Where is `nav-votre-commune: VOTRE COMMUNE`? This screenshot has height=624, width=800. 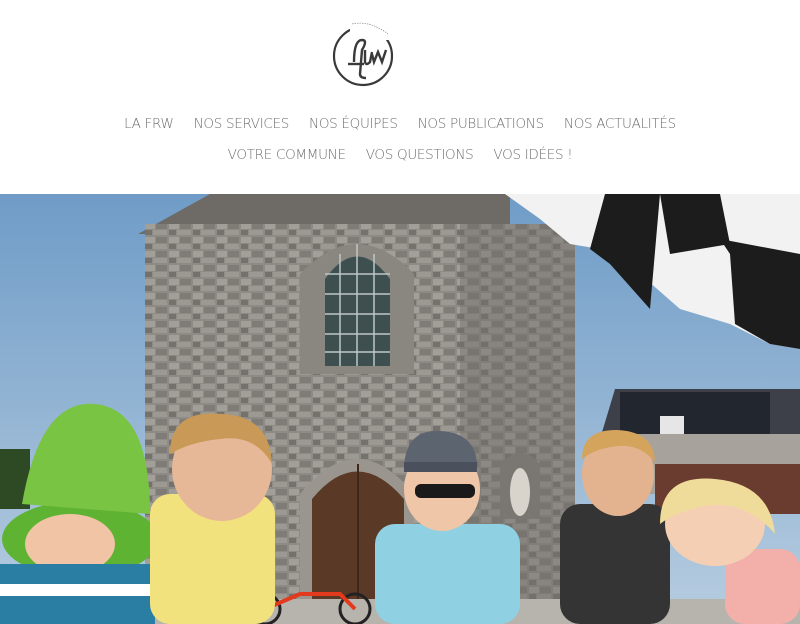
nav-votre-commune: VOTRE COMMUNE is located at coordinates (287, 155).